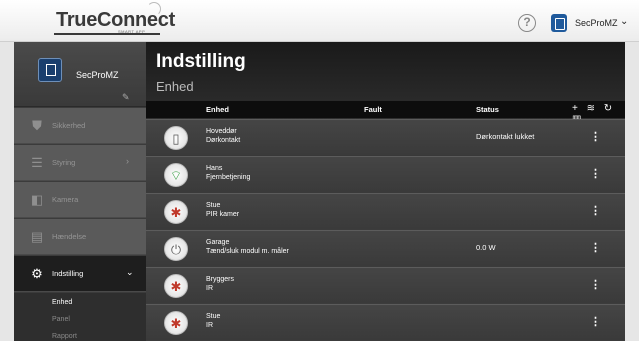  Describe the element at coordinates (214, 168) in the screenshot. I see `device-name: Hans` at that location.